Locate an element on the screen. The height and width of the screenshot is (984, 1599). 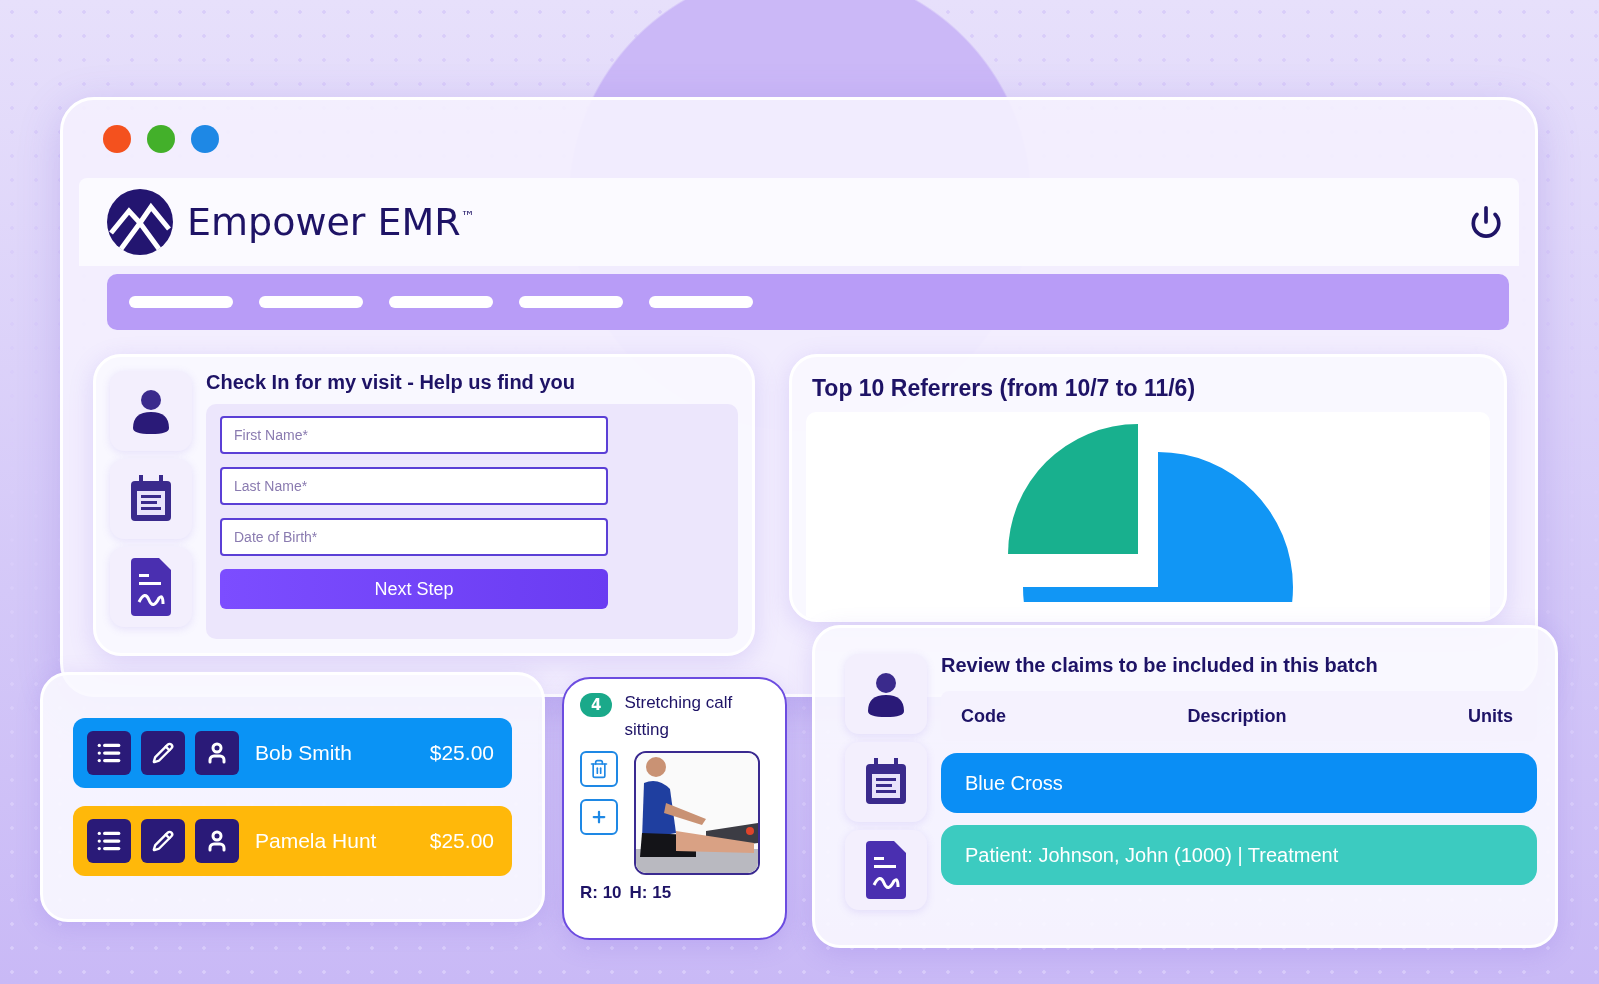
claim-row: Patient: Johnson, John (1000) | Treatment is located at coordinates (1239, 855).